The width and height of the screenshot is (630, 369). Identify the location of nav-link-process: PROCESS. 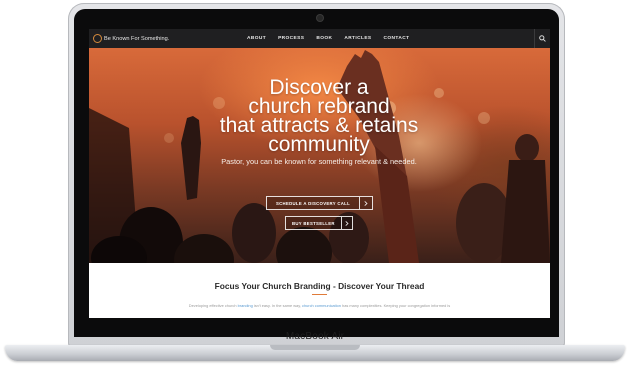
(291, 38).